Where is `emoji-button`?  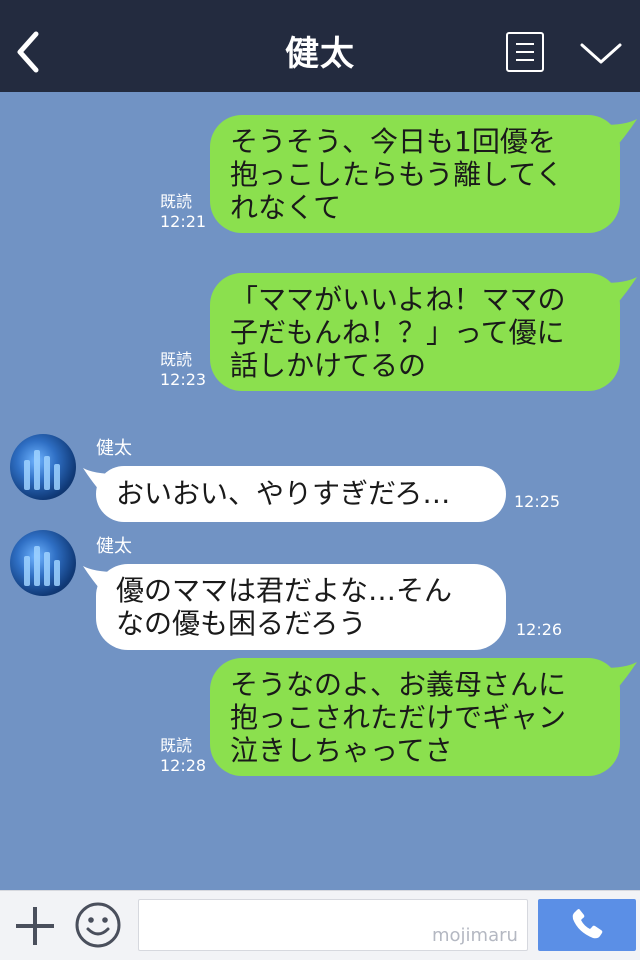
emoji-button is located at coordinates (98, 925).